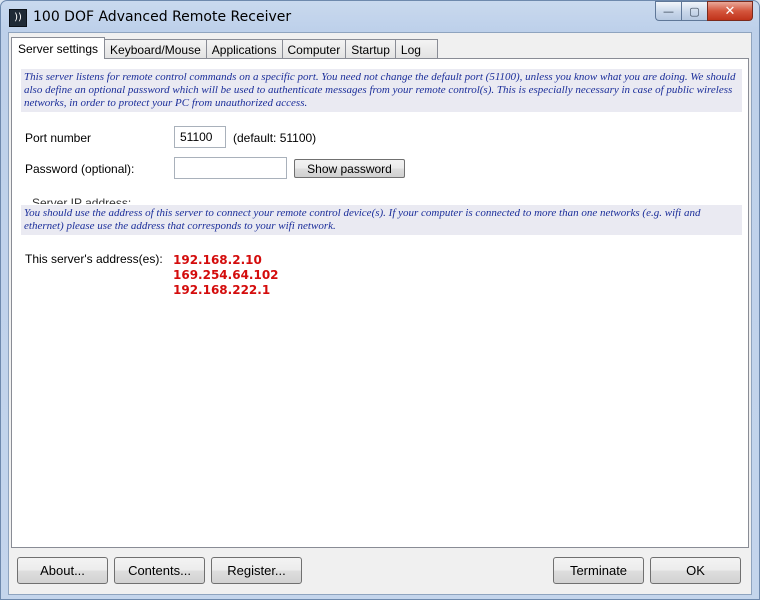 Image resolution: width=760 pixels, height=600 pixels. I want to click on server-ip-group-caption: Server IP address:, so click(82, 200).